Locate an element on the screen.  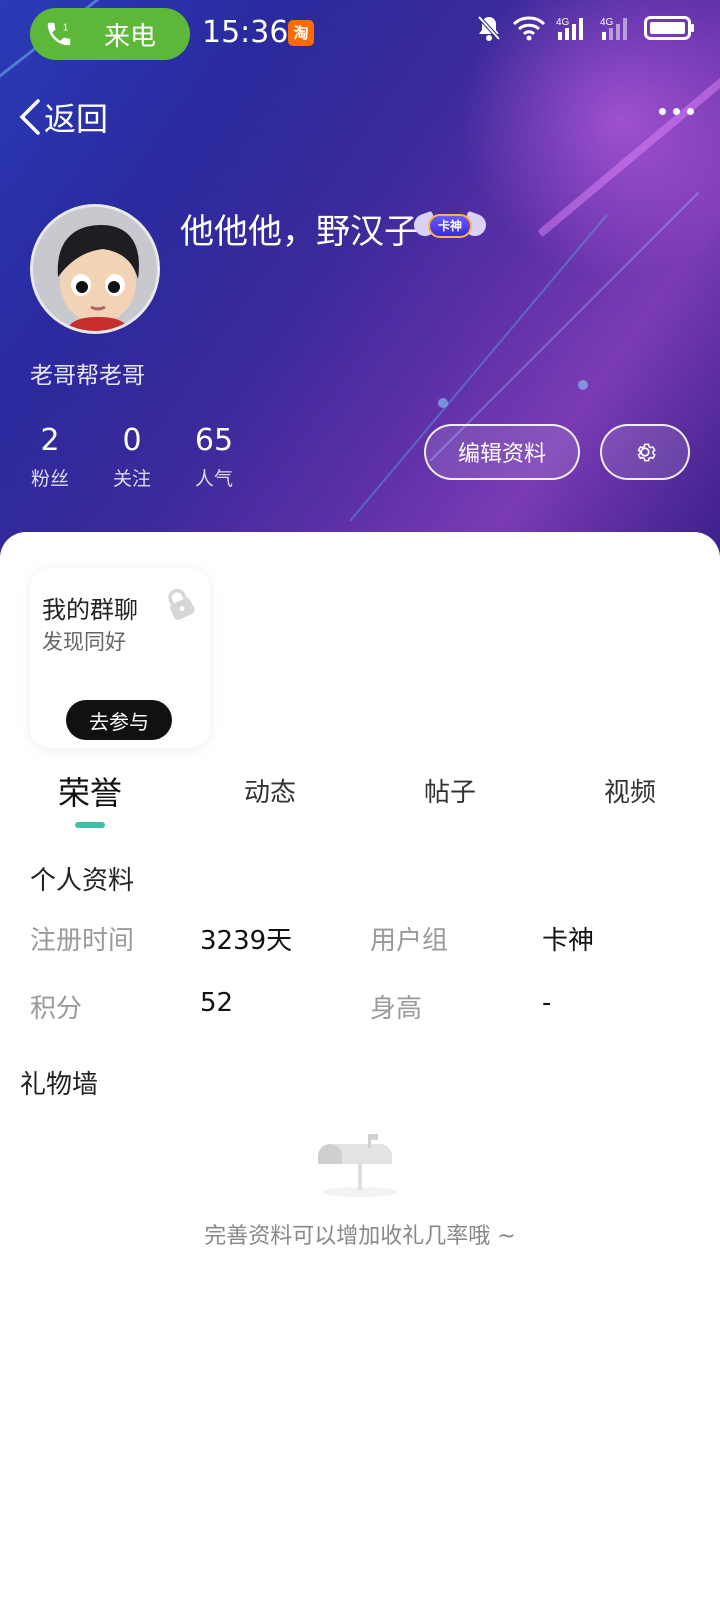
info-value: 卡神 is located at coordinates (568, 941).